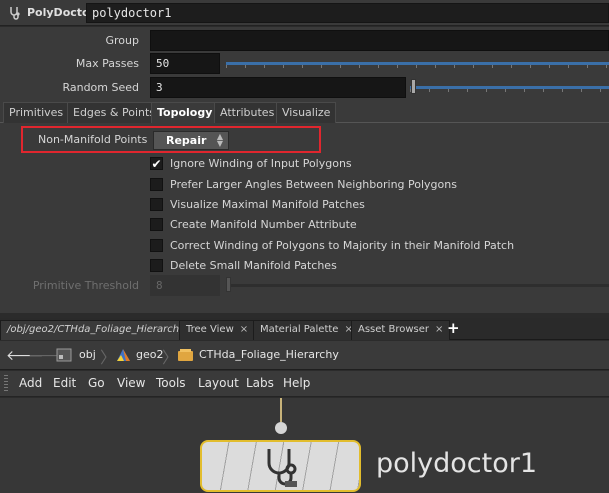  What do you see at coordinates (278, 87) in the screenshot?
I see `random-seed-field: 3` at bounding box center [278, 87].